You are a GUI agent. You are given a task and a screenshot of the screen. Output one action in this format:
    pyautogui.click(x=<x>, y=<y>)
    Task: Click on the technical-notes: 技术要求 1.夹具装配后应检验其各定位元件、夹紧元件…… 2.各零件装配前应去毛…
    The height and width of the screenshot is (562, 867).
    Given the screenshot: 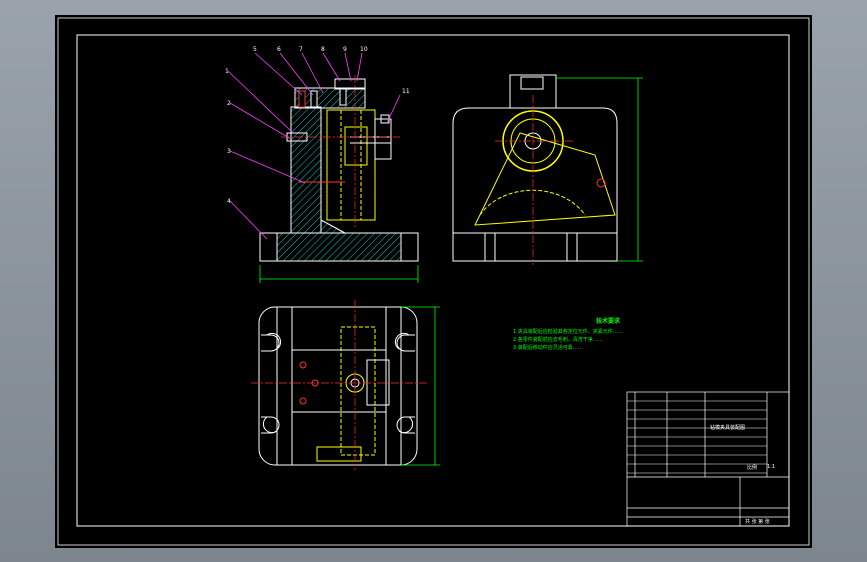 What is the action you would take?
    pyautogui.click(x=608, y=335)
    